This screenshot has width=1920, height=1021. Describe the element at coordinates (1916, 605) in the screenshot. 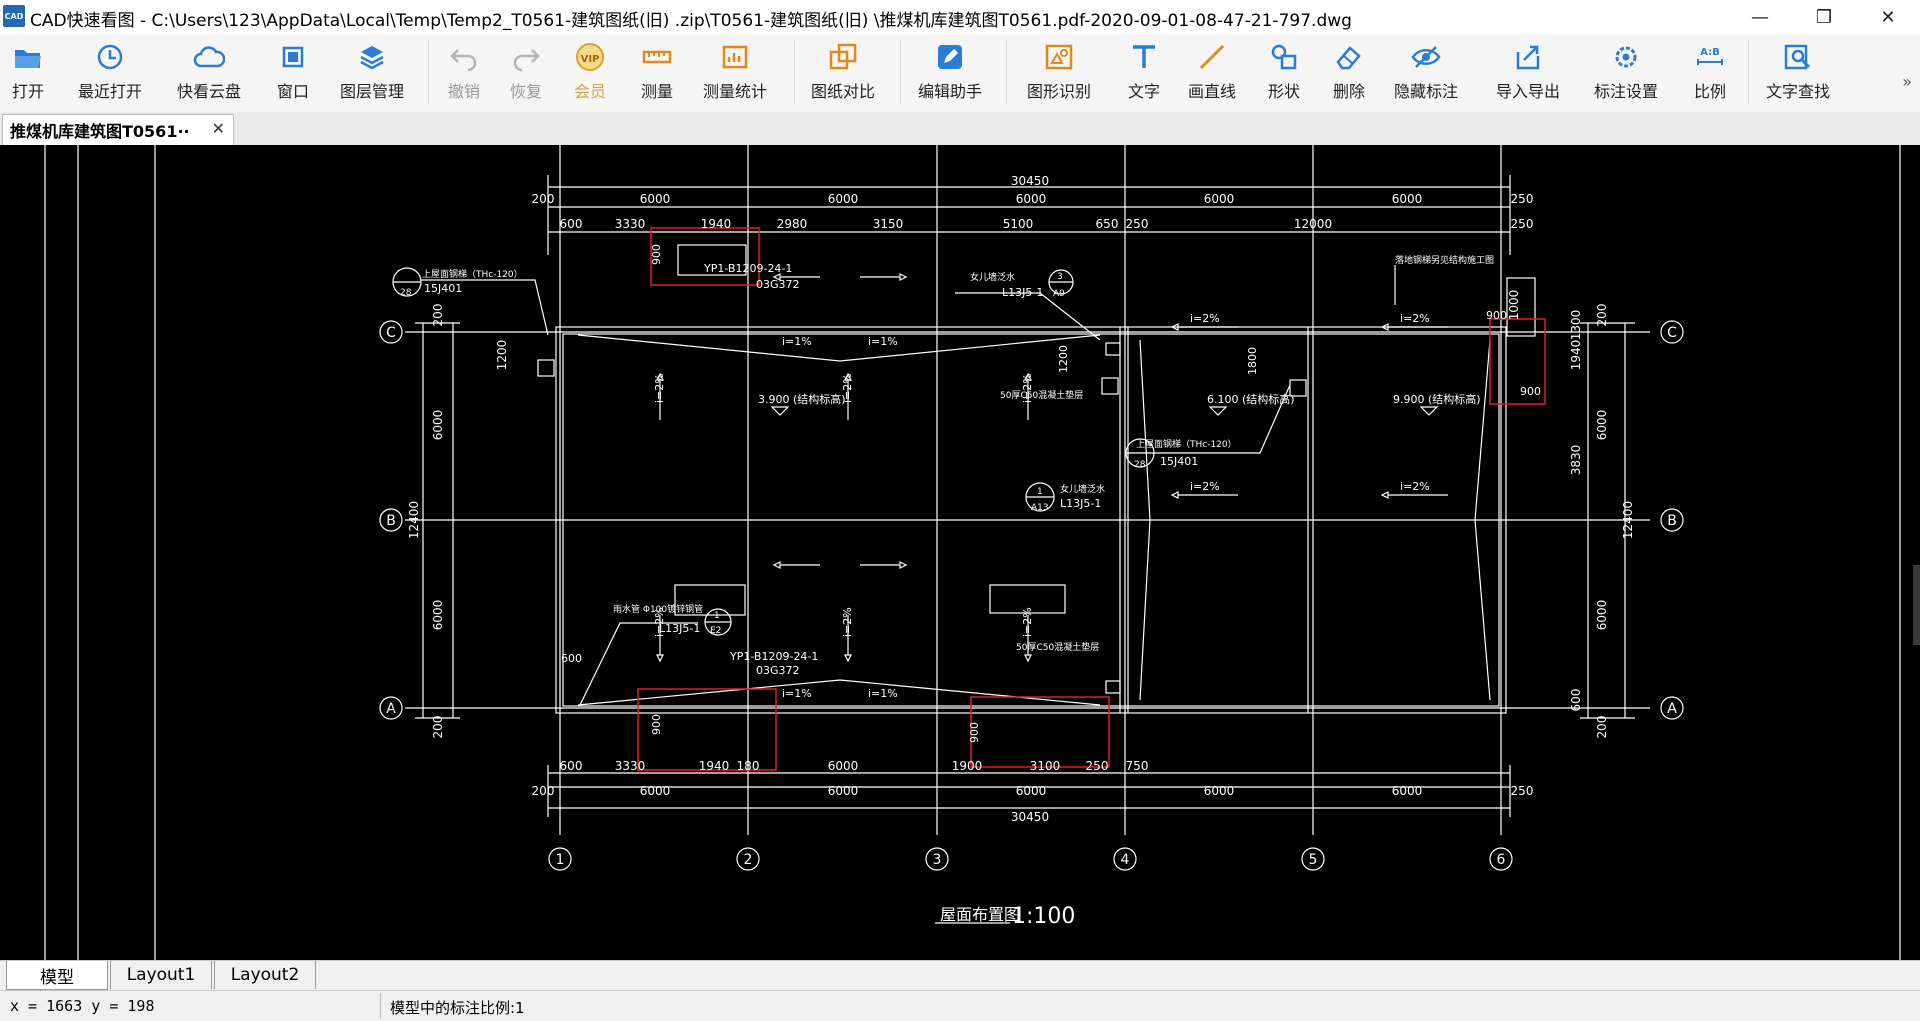

I see `scrollbar-grip` at that location.